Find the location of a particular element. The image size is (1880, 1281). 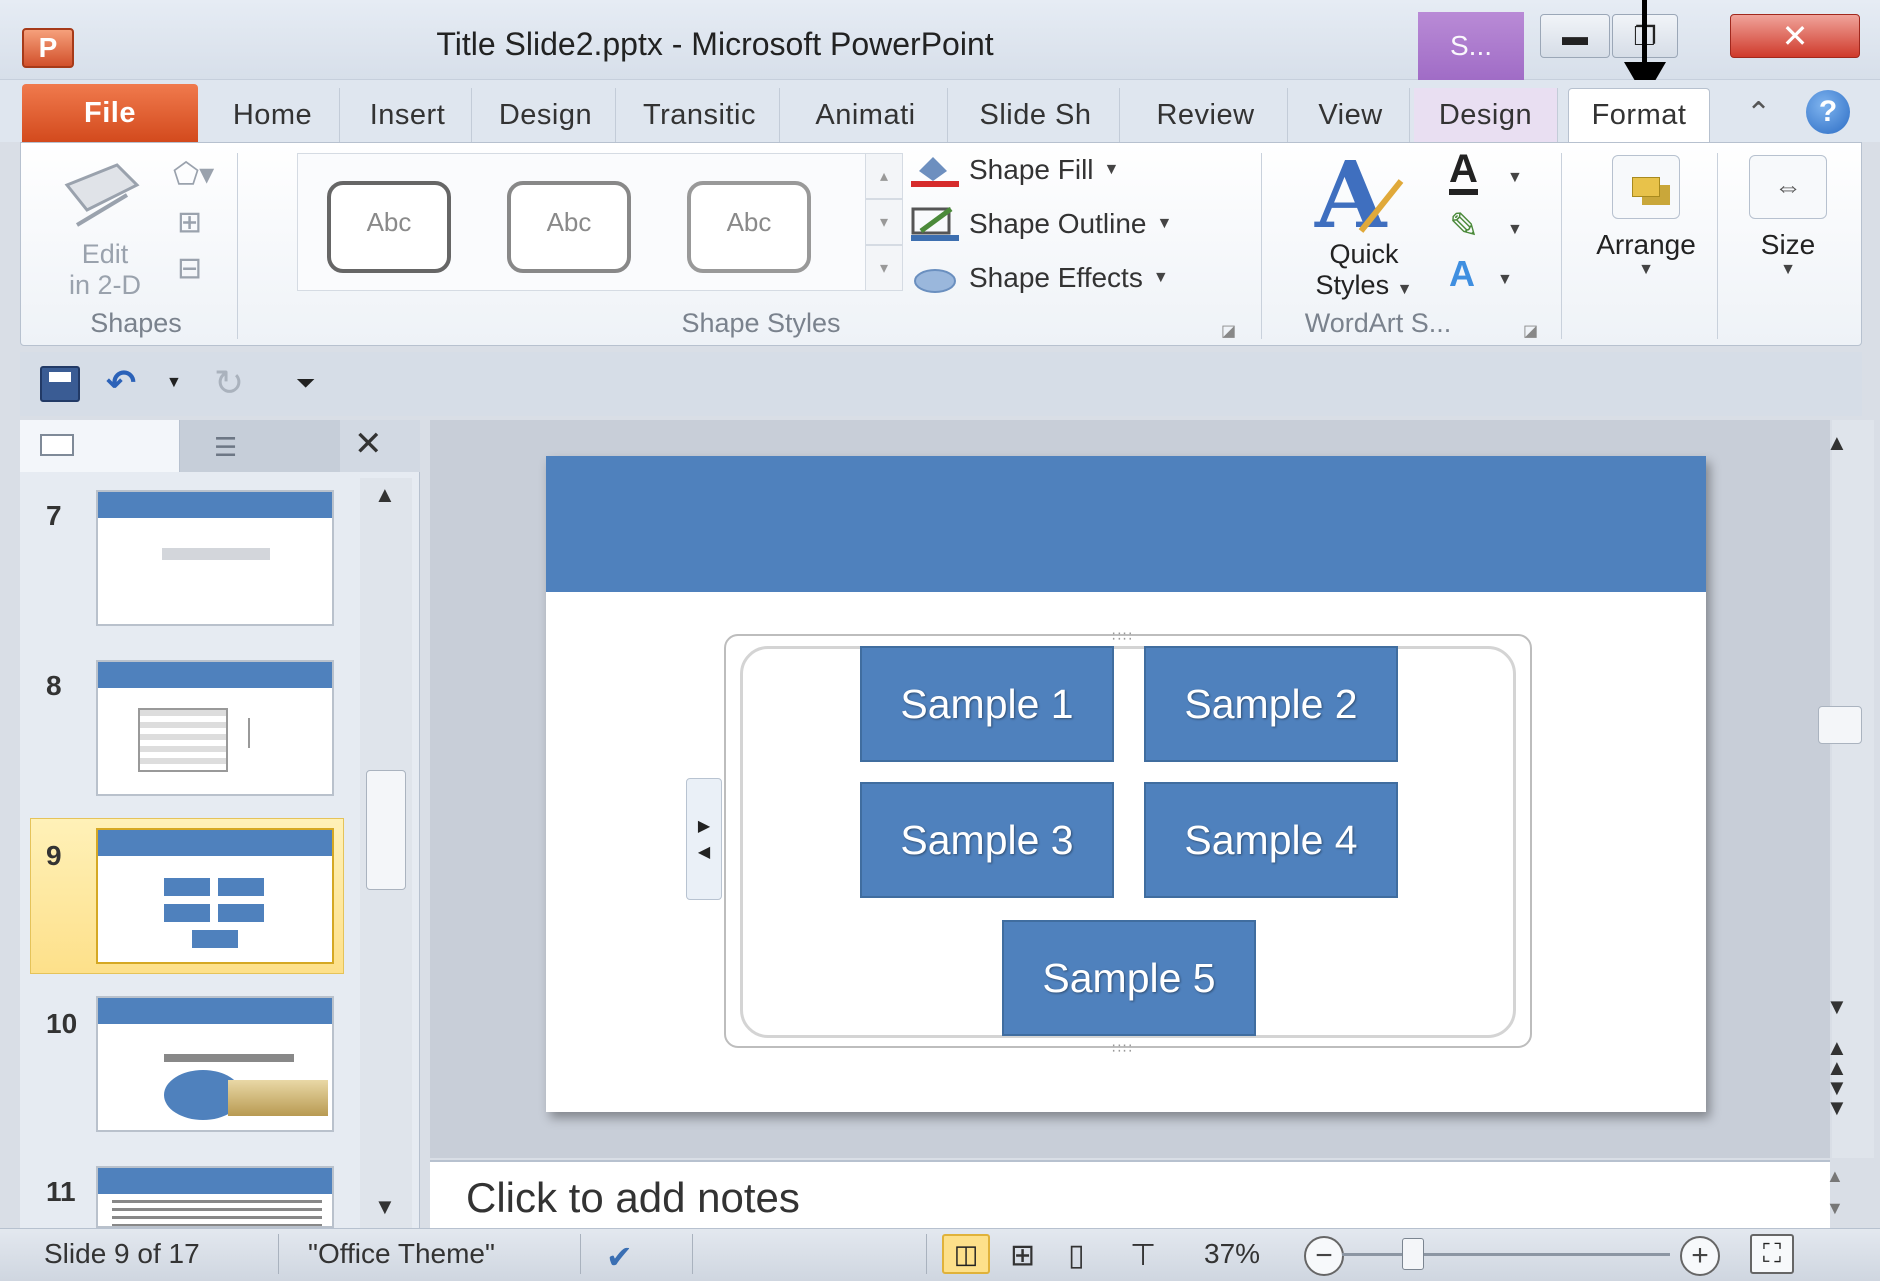

gallery-more: ▾ is located at coordinates (884, 268).